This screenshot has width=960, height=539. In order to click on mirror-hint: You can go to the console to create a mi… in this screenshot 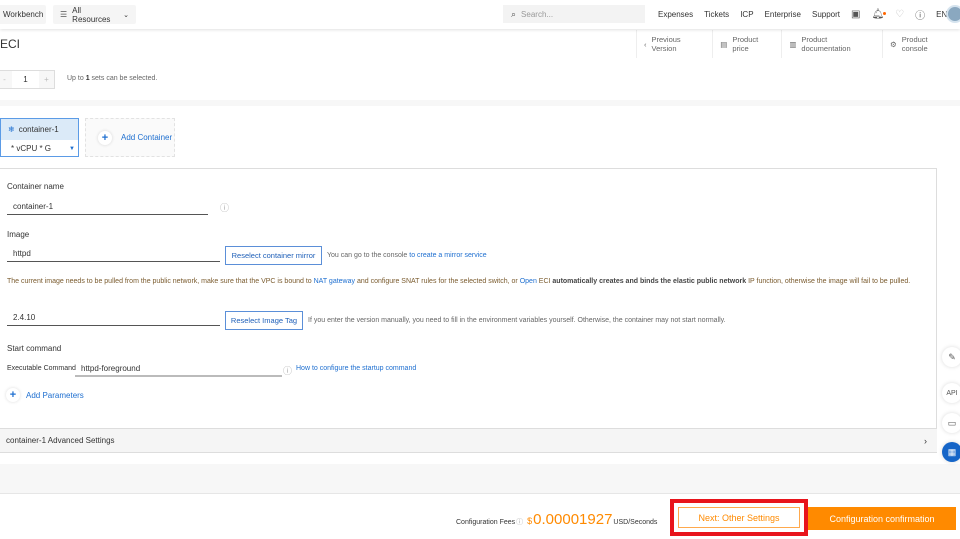, I will do `click(407, 255)`.